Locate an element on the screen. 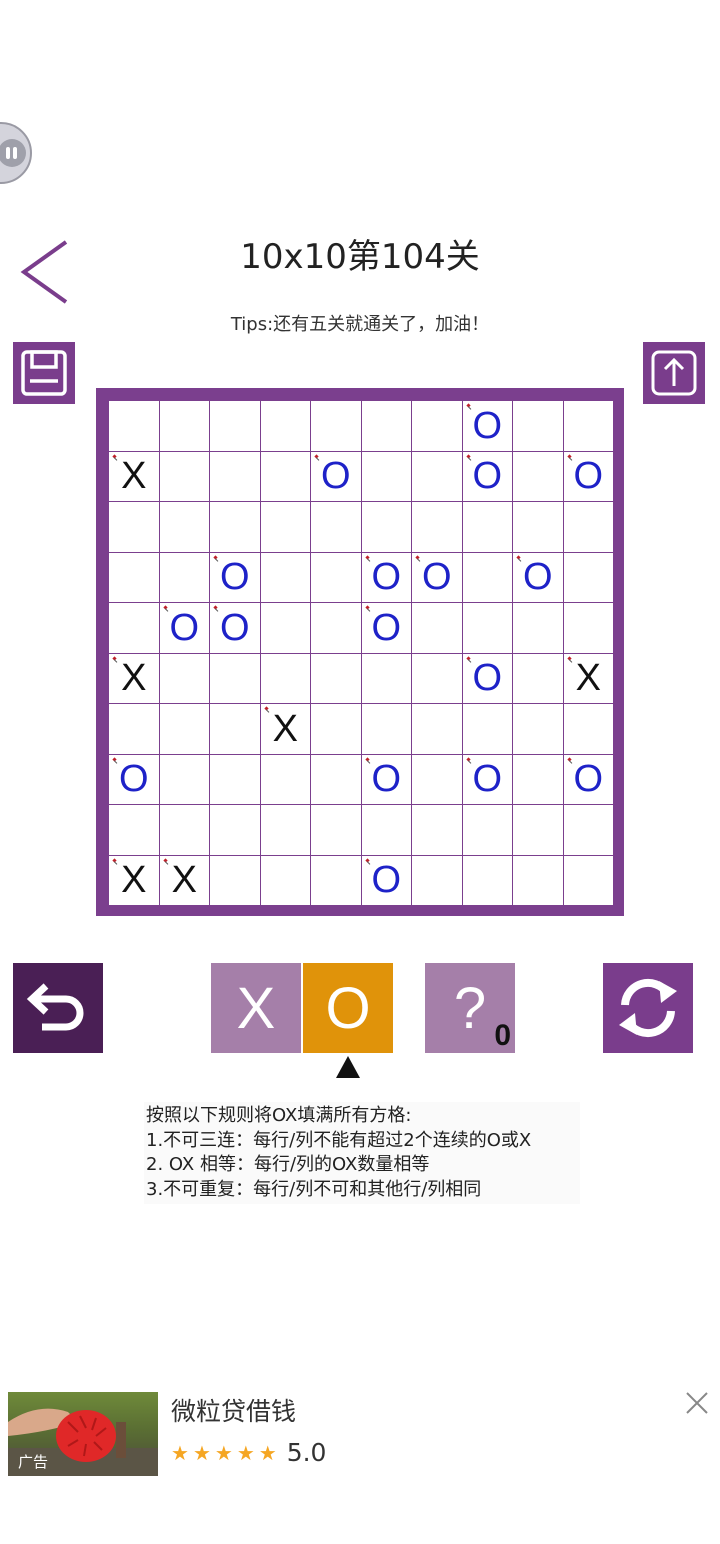  hint-button: ? 0 is located at coordinates (470, 1008).